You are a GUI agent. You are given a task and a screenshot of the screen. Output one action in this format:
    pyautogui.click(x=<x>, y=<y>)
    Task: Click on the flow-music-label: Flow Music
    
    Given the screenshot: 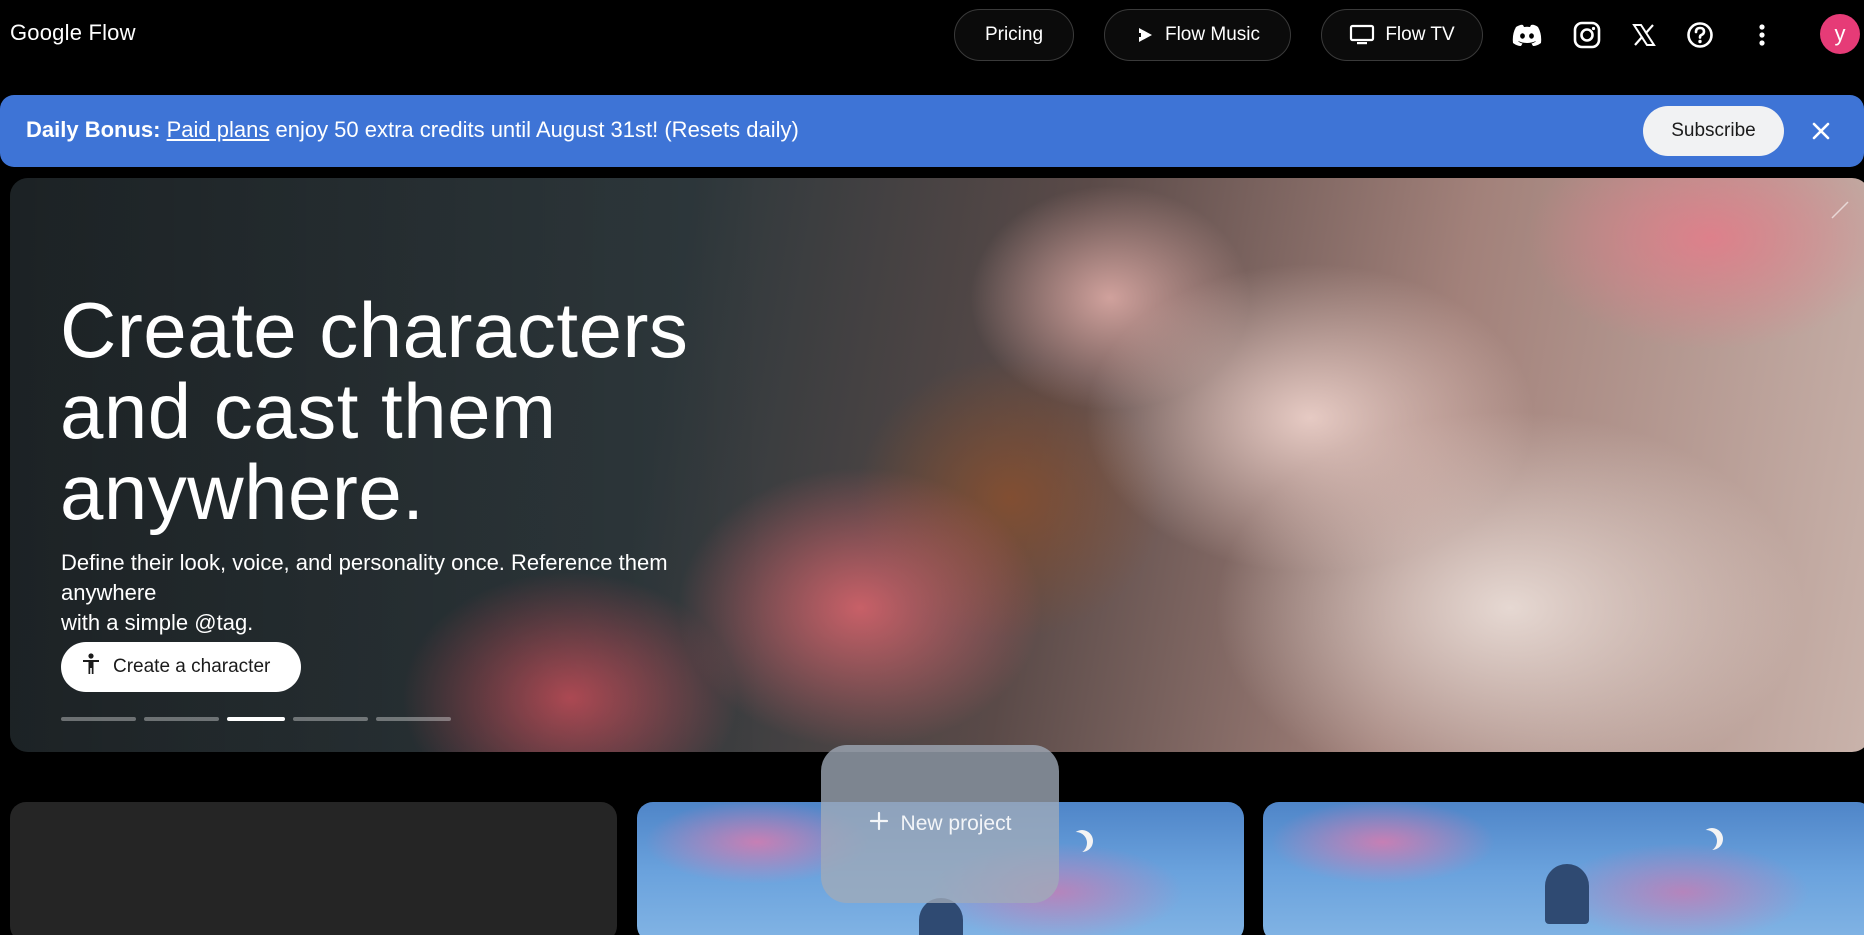 What is the action you would take?
    pyautogui.click(x=1212, y=34)
    